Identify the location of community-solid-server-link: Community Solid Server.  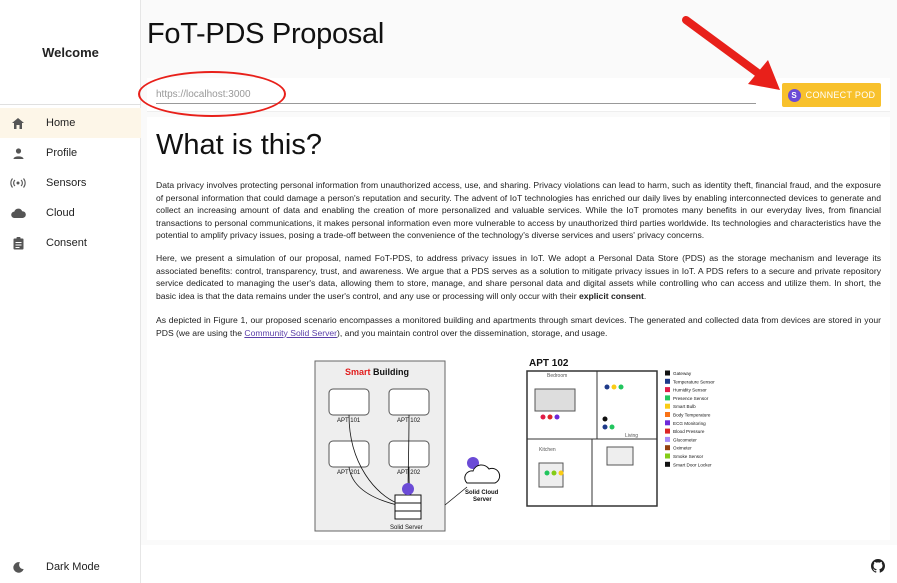
(290, 333).